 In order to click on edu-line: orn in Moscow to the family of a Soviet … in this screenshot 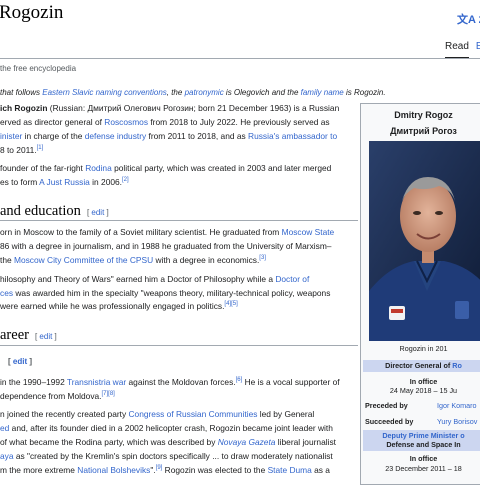, I will do `click(167, 233)`.